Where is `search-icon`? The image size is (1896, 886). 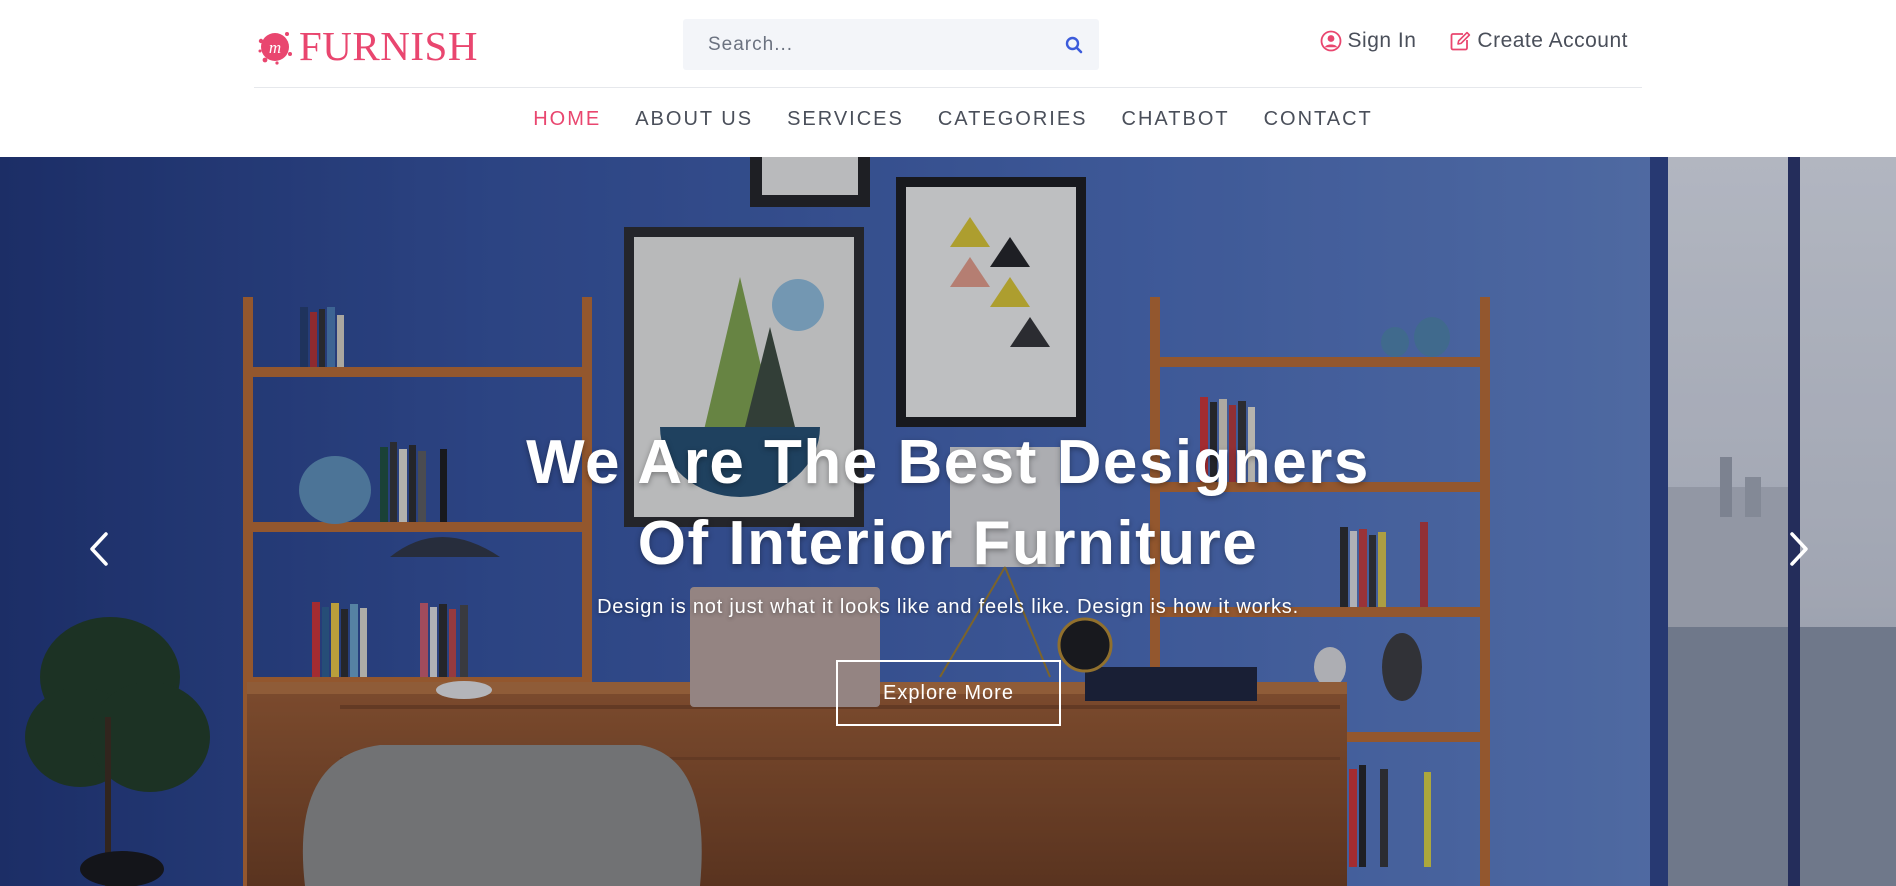 search-icon is located at coordinates (1074, 44).